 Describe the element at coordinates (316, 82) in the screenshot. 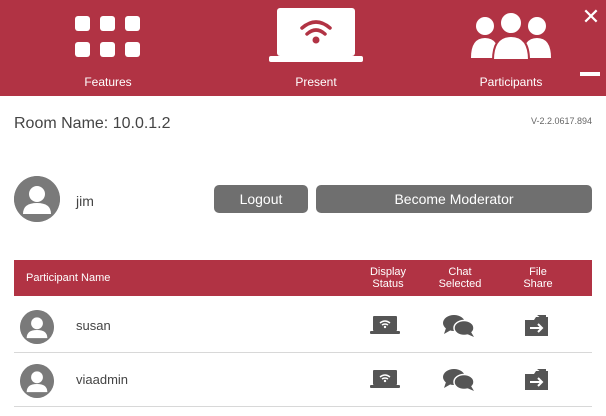

I see `nav-present-label: Present` at that location.